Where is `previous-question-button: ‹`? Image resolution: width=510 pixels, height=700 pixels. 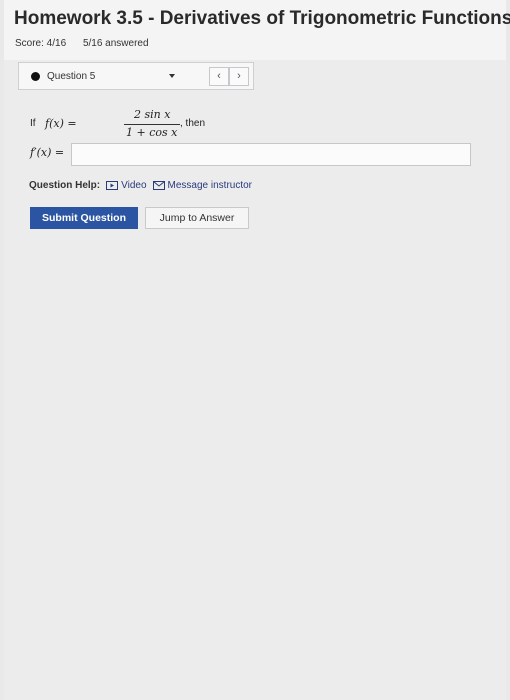
previous-question-button: ‹ is located at coordinates (219, 76).